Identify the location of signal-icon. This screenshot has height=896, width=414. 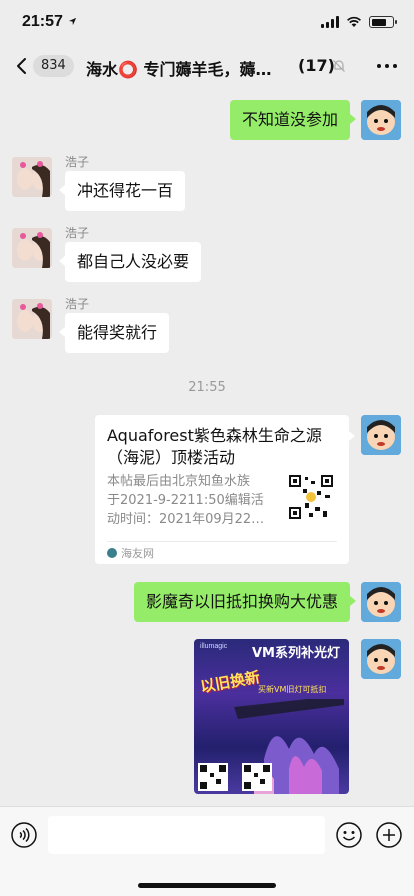
(330, 22).